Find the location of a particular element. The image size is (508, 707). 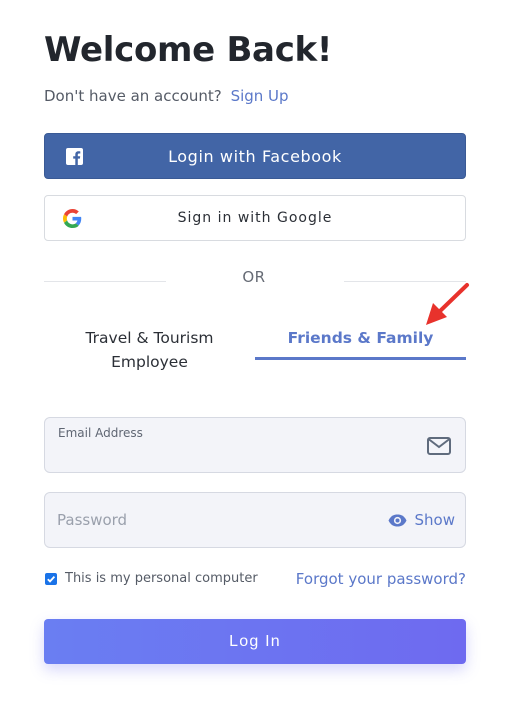

active-tab-indicator is located at coordinates (360, 358).